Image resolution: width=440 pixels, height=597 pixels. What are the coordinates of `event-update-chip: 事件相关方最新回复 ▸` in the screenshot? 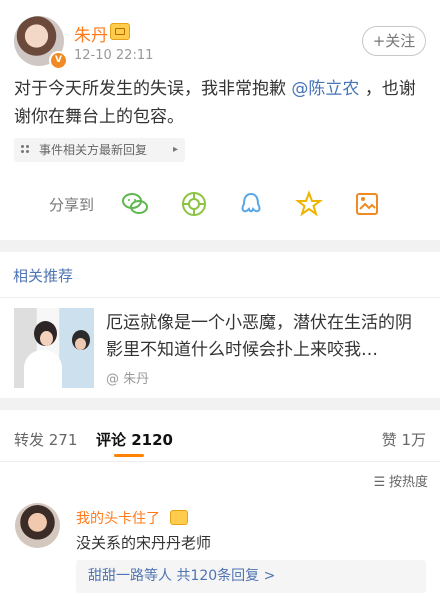 It's located at (99, 150).